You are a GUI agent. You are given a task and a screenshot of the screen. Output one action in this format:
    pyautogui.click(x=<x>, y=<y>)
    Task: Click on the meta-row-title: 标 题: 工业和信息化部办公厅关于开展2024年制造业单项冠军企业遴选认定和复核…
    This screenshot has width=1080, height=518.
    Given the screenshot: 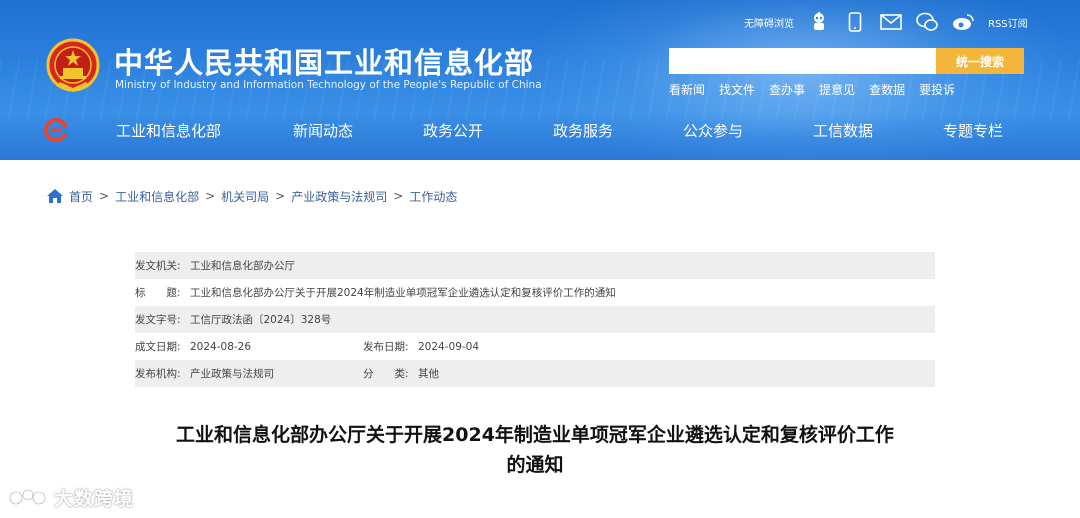 What is the action you would take?
    pyautogui.click(x=535, y=292)
    